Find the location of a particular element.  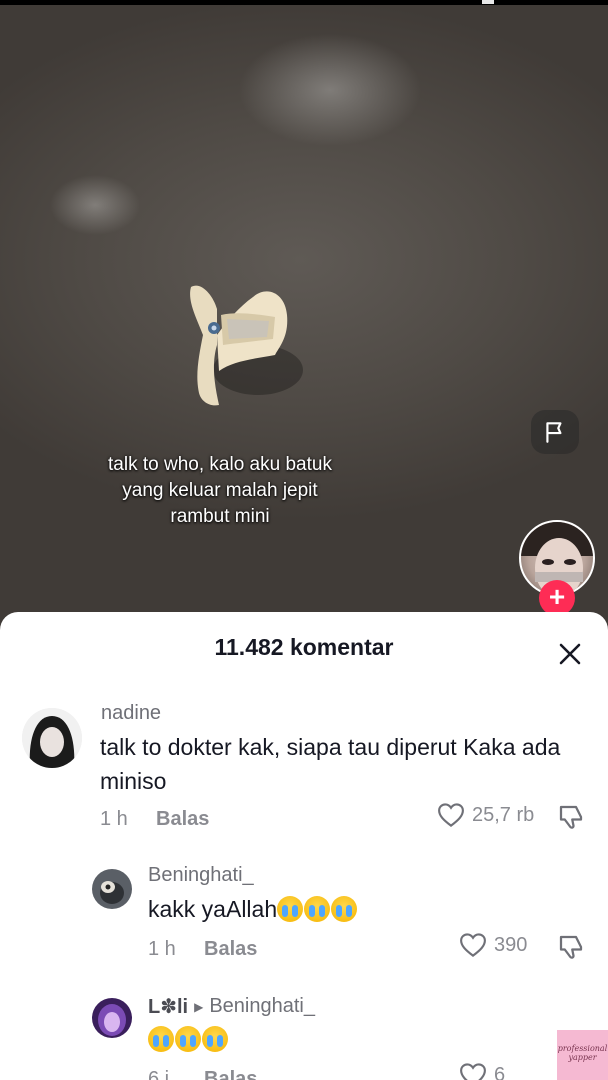

like-button: 6 is located at coordinates (481, 1070).